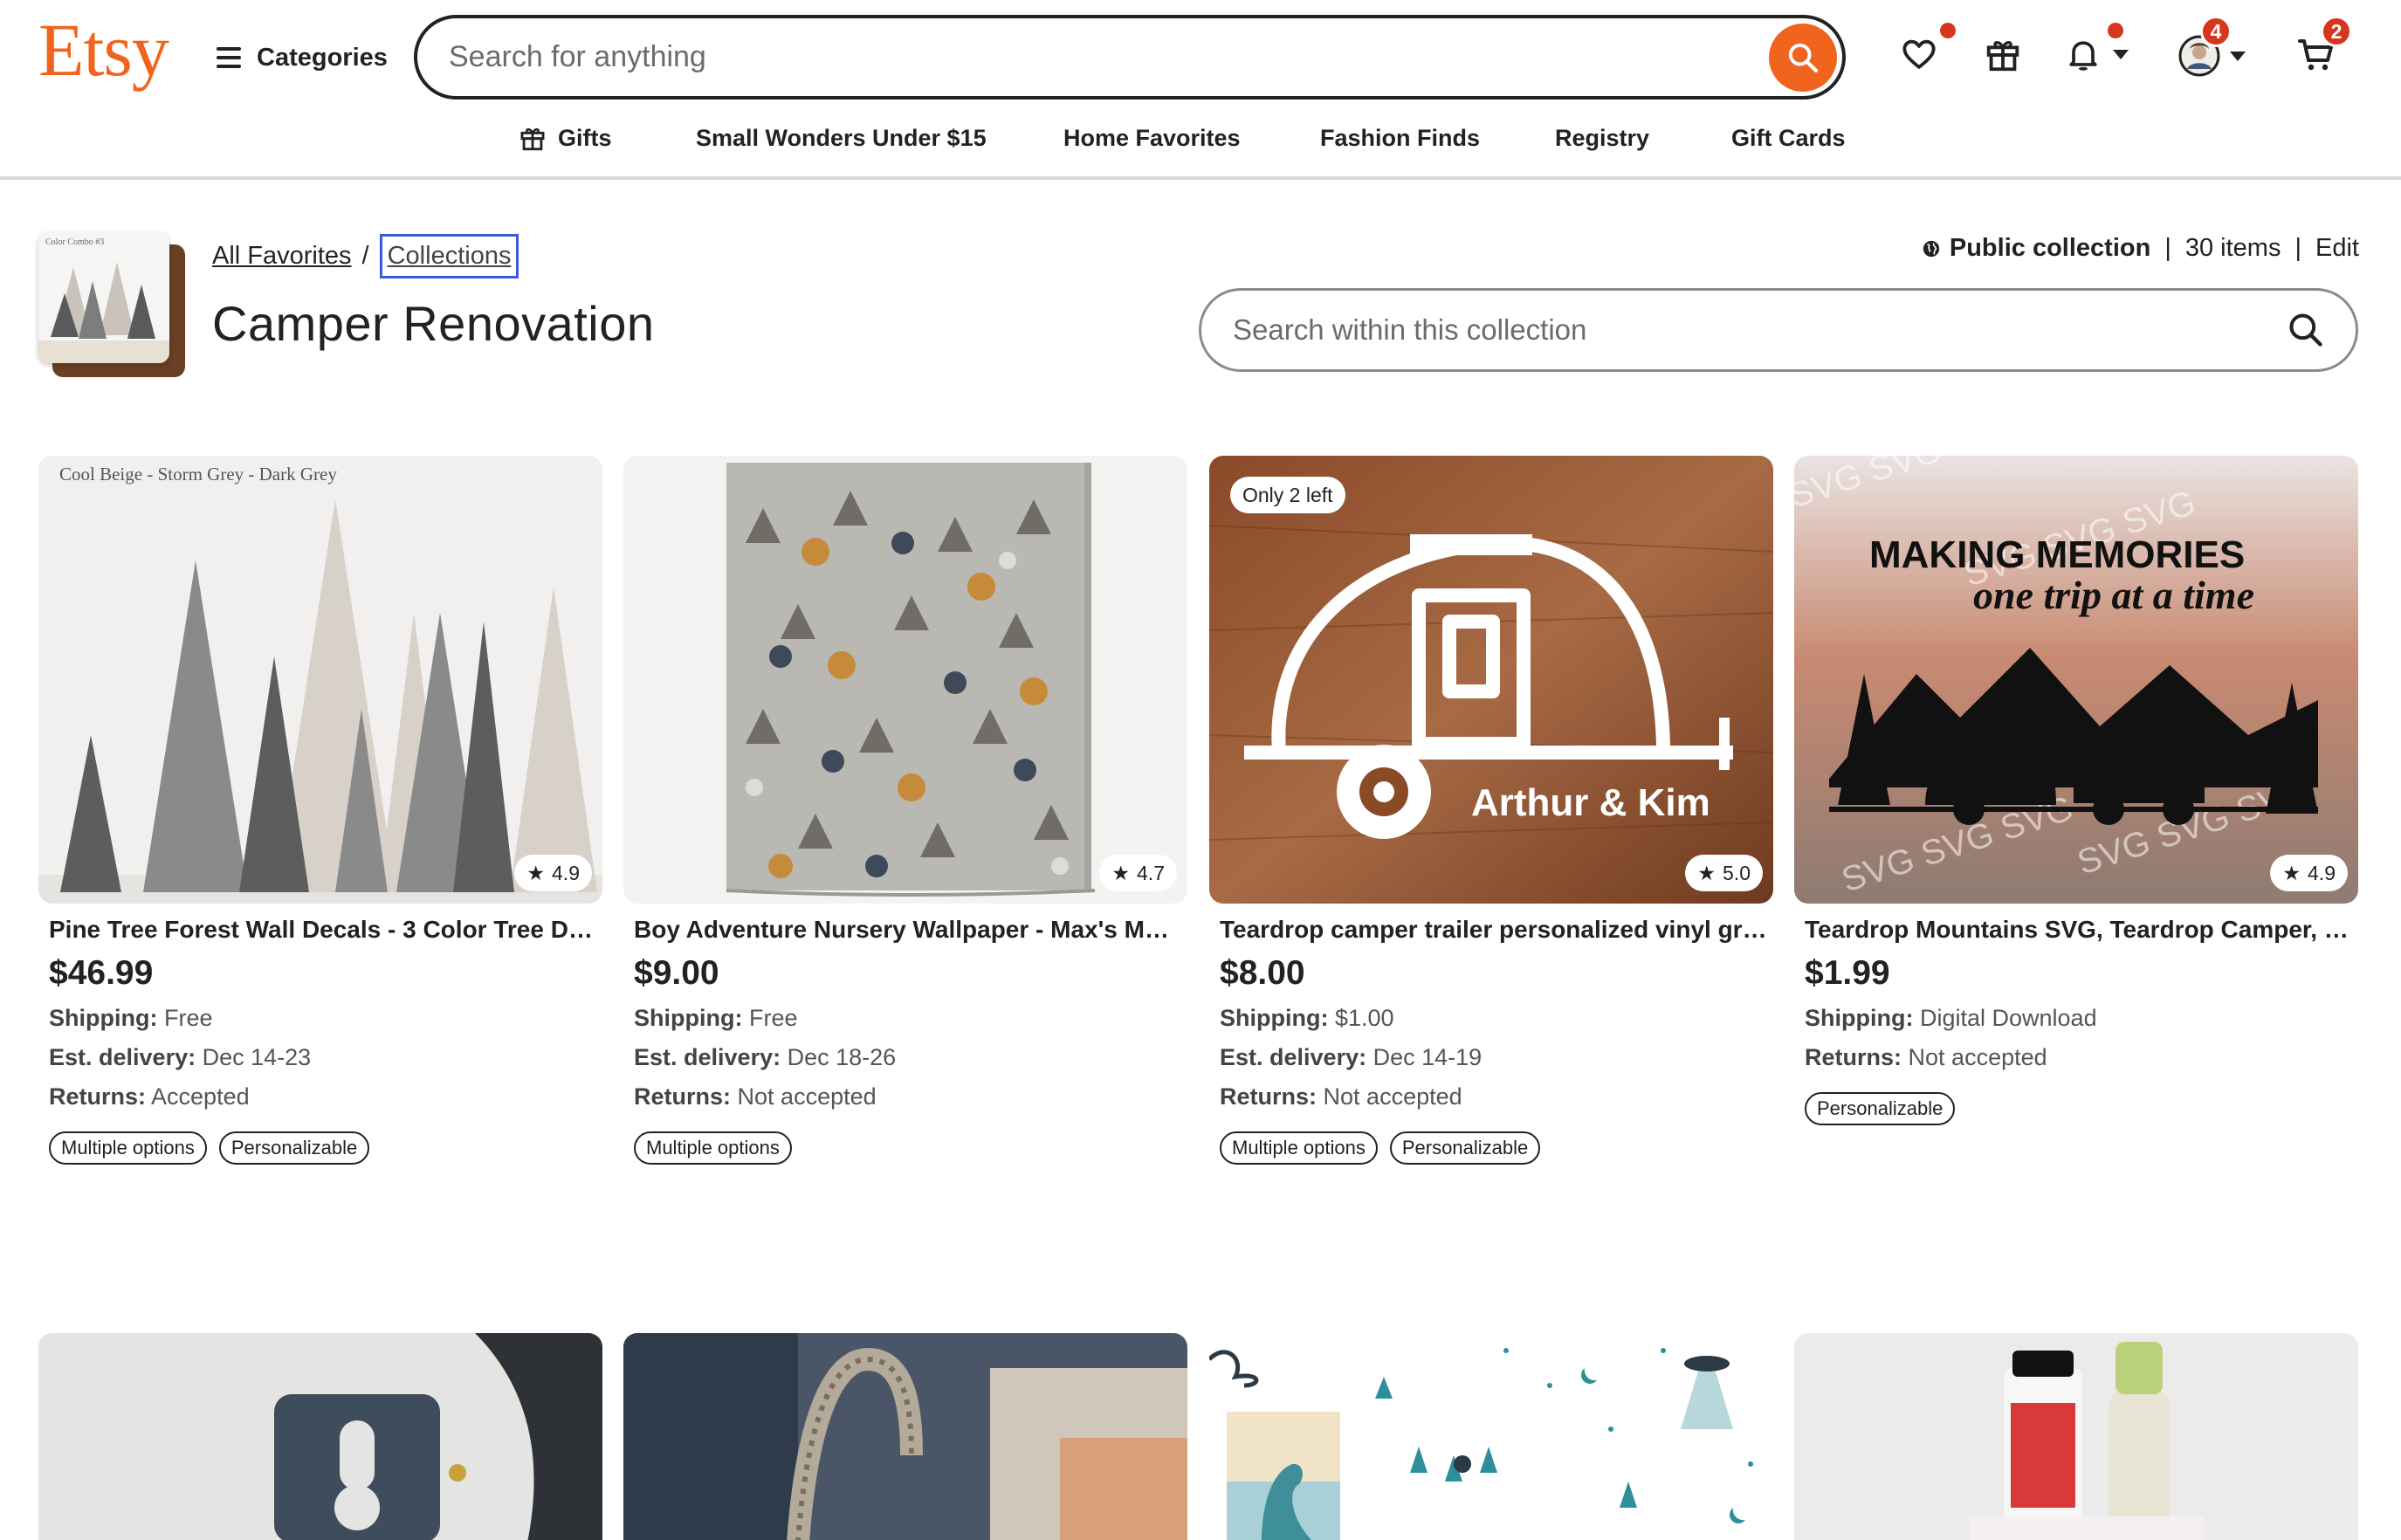 This screenshot has width=2401, height=1540. Describe the element at coordinates (1778, 330) in the screenshot. I see `collection-search-input` at that location.